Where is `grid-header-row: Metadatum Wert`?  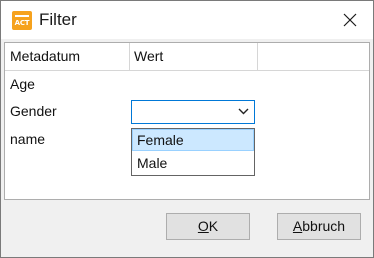
grid-header-row: Metadatum Wert is located at coordinates (187, 57).